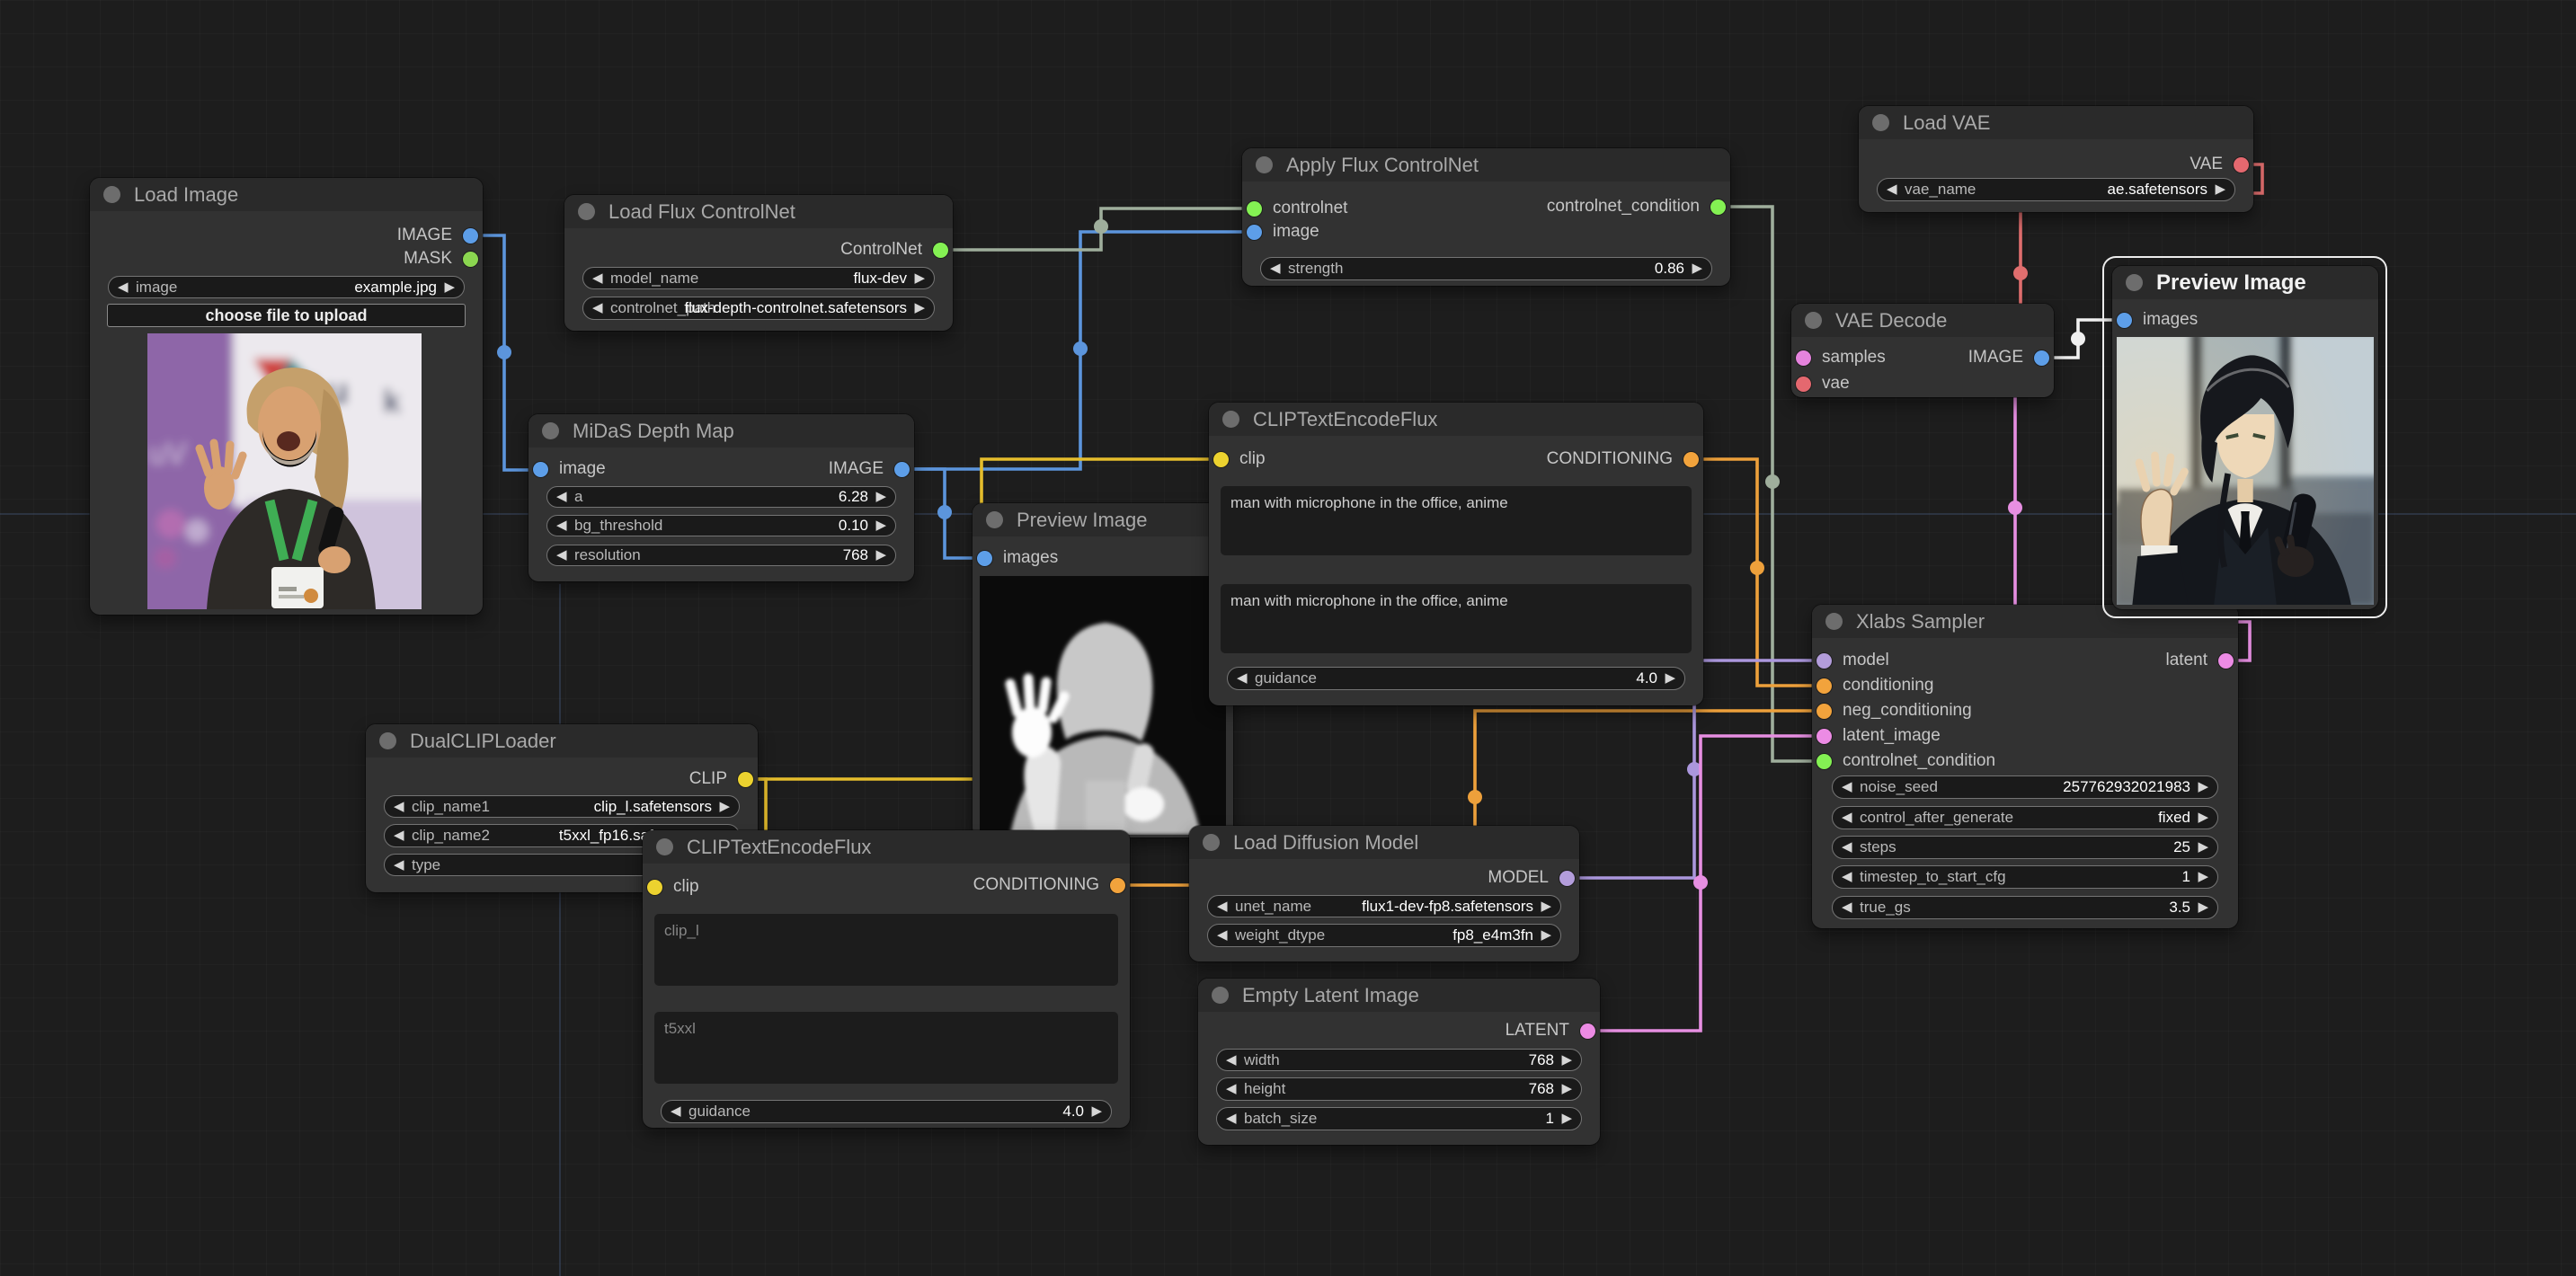 This screenshot has width=2576, height=1276. Describe the element at coordinates (1906, 761) in the screenshot. I see `input-port-controlnet-condition: controlnet_condition` at that location.